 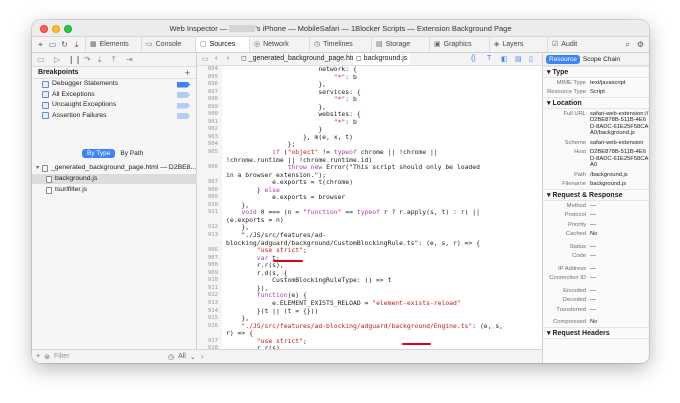 I want to click on line-number: 916, so click(x=209, y=326).